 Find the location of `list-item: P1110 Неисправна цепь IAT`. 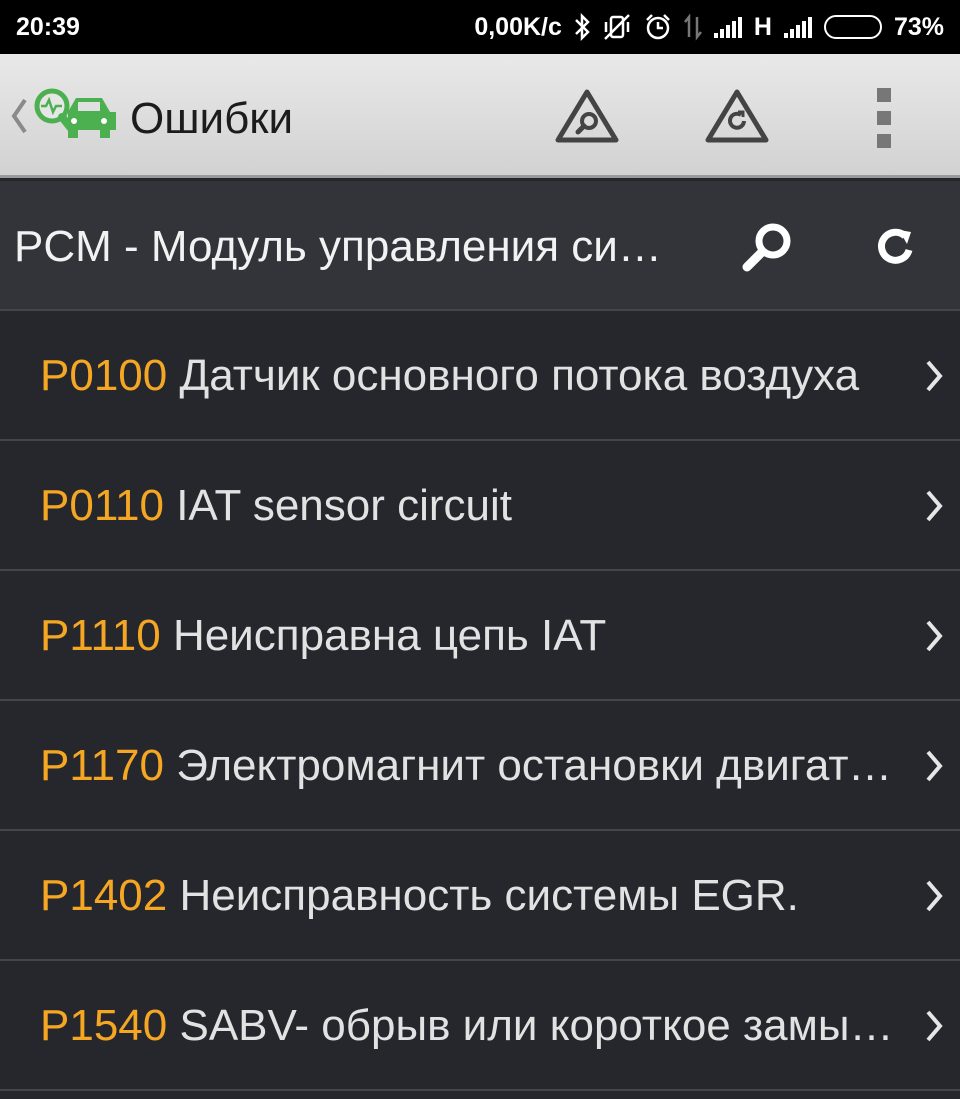

list-item: P1110 Неисправна цепь IAT is located at coordinates (480, 636).